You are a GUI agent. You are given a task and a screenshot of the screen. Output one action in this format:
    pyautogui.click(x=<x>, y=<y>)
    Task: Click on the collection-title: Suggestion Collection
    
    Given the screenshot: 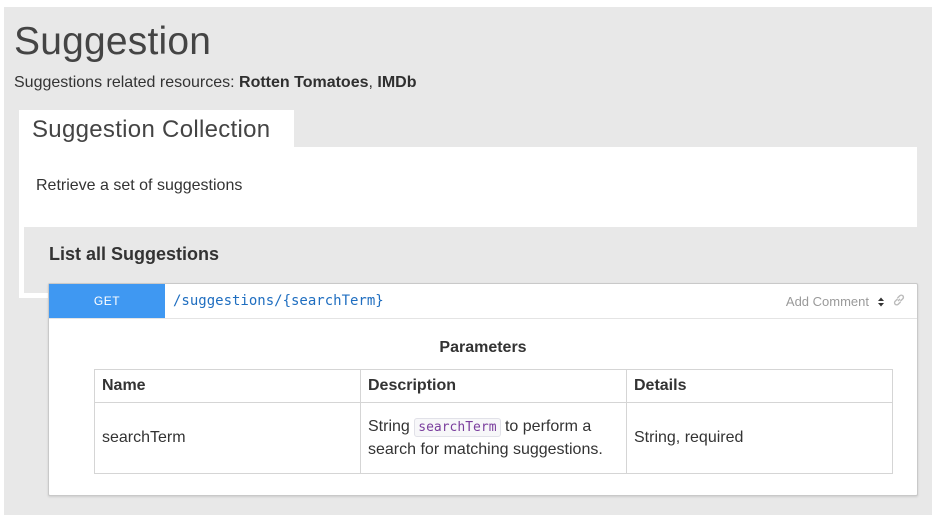 What is the action you would take?
    pyautogui.click(x=151, y=129)
    